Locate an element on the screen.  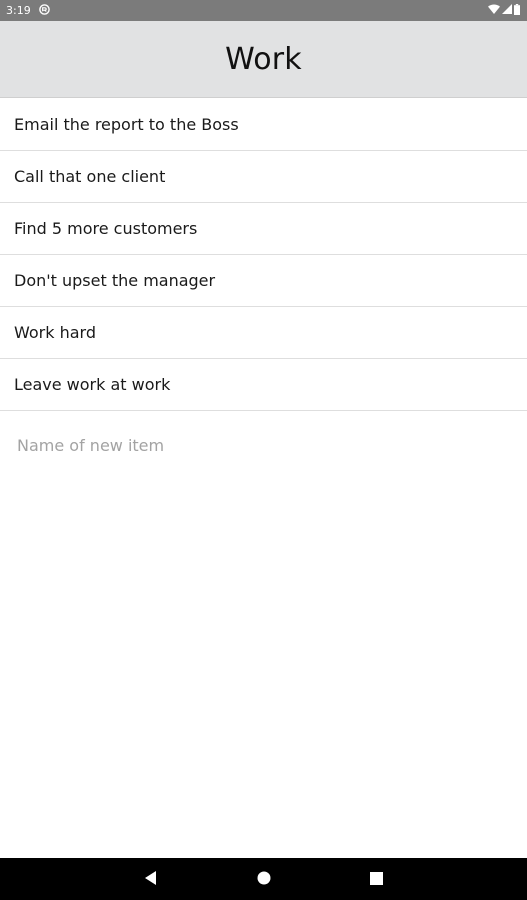
status-right is located at coordinates (504, 10).